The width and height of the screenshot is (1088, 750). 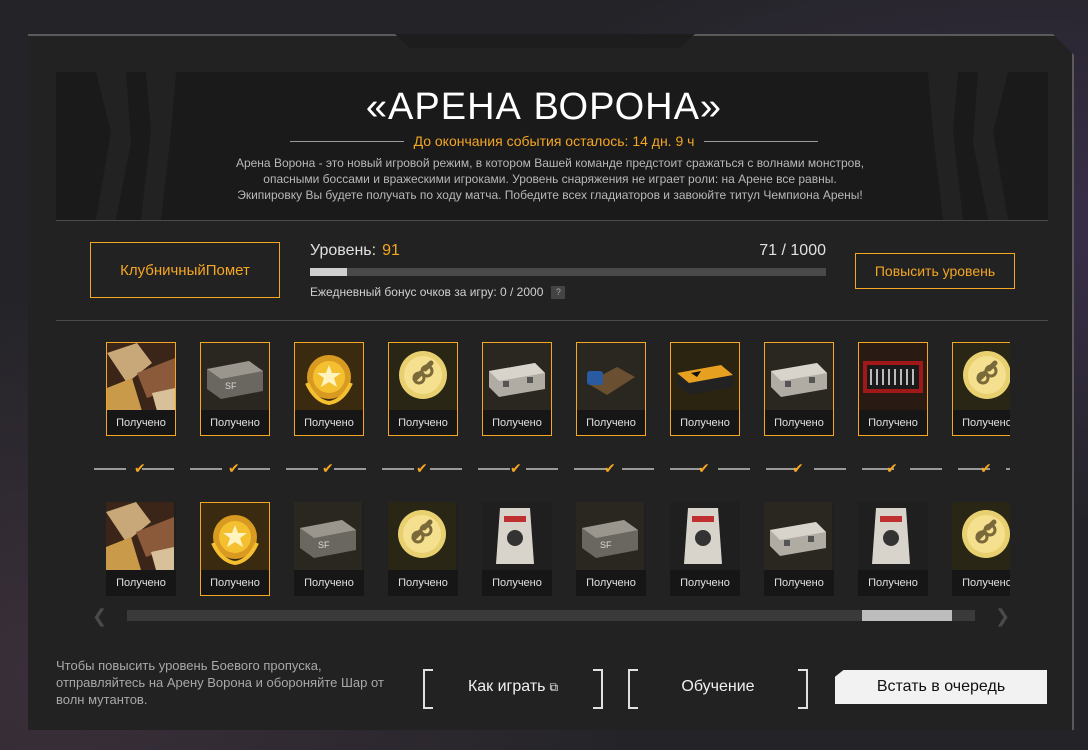 I want to click on divider-line, so click(x=761, y=141).